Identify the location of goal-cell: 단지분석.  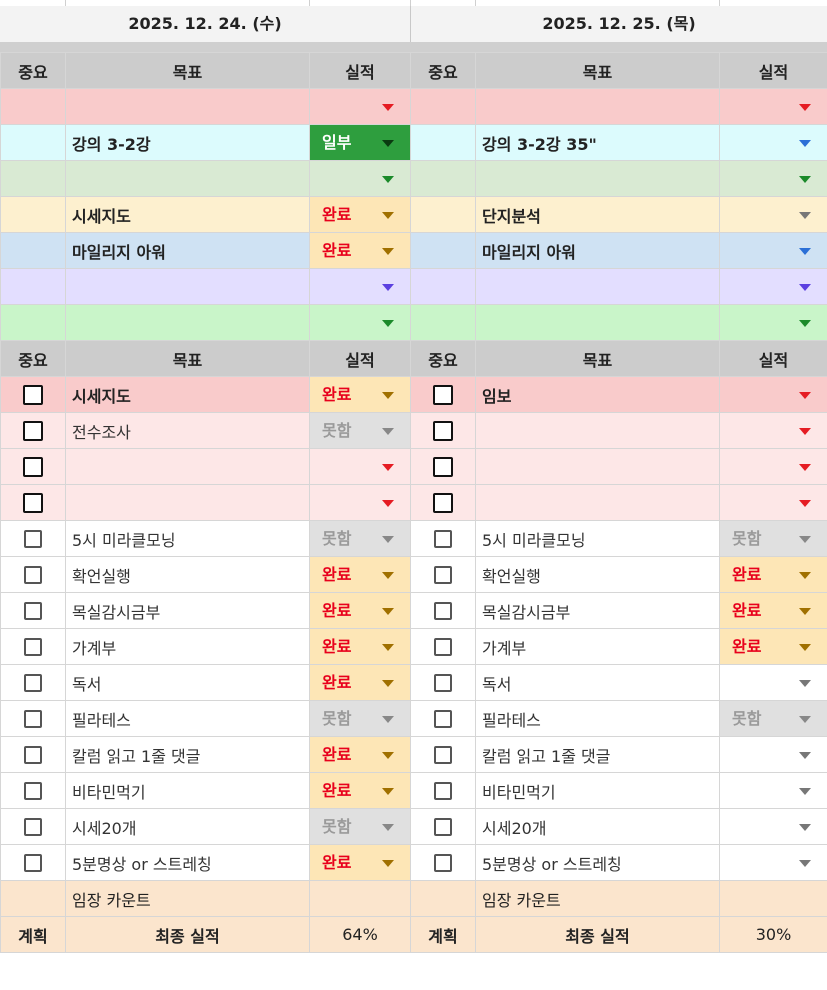
(597, 214).